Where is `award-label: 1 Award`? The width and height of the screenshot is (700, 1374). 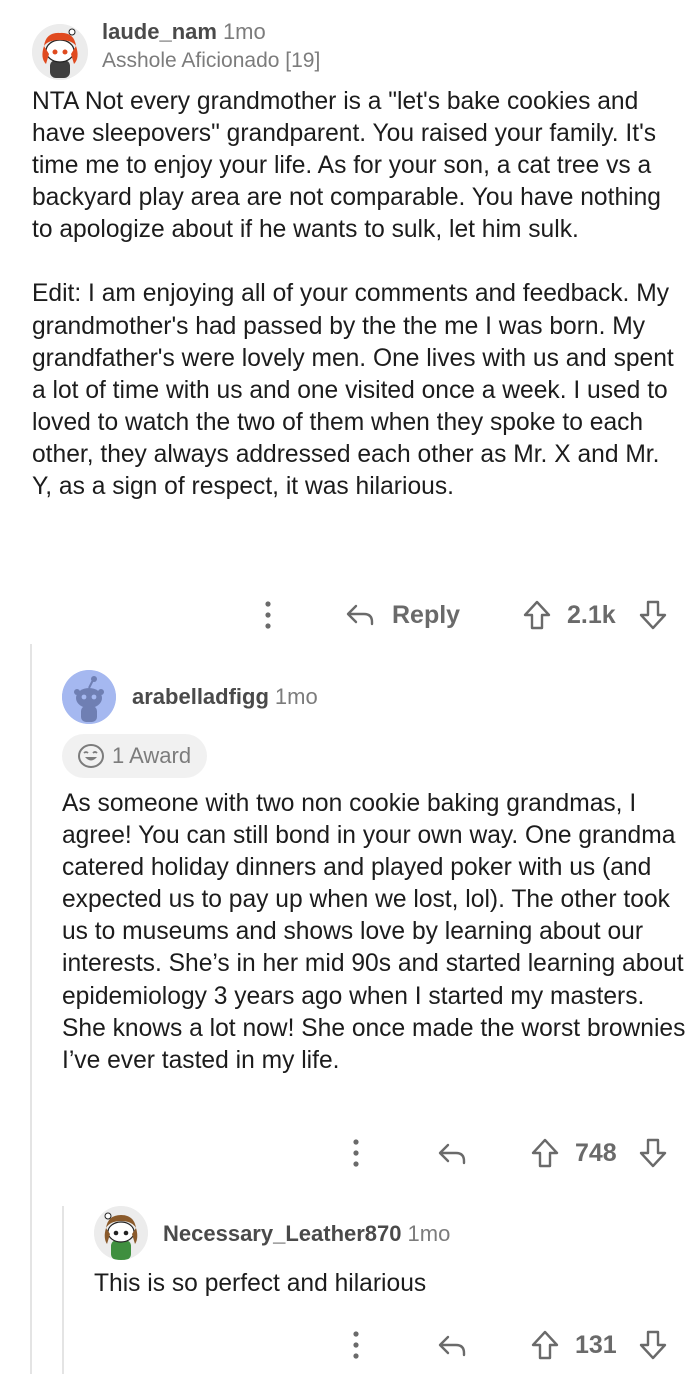
award-label: 1 Award is located at coordinates (152, 755).